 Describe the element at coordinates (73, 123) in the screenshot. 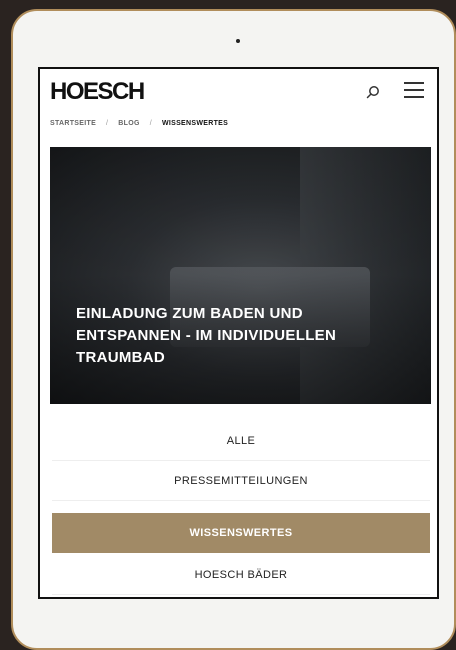

I see `breadcrumb-item-startseite: STARTSEITE` at that location.